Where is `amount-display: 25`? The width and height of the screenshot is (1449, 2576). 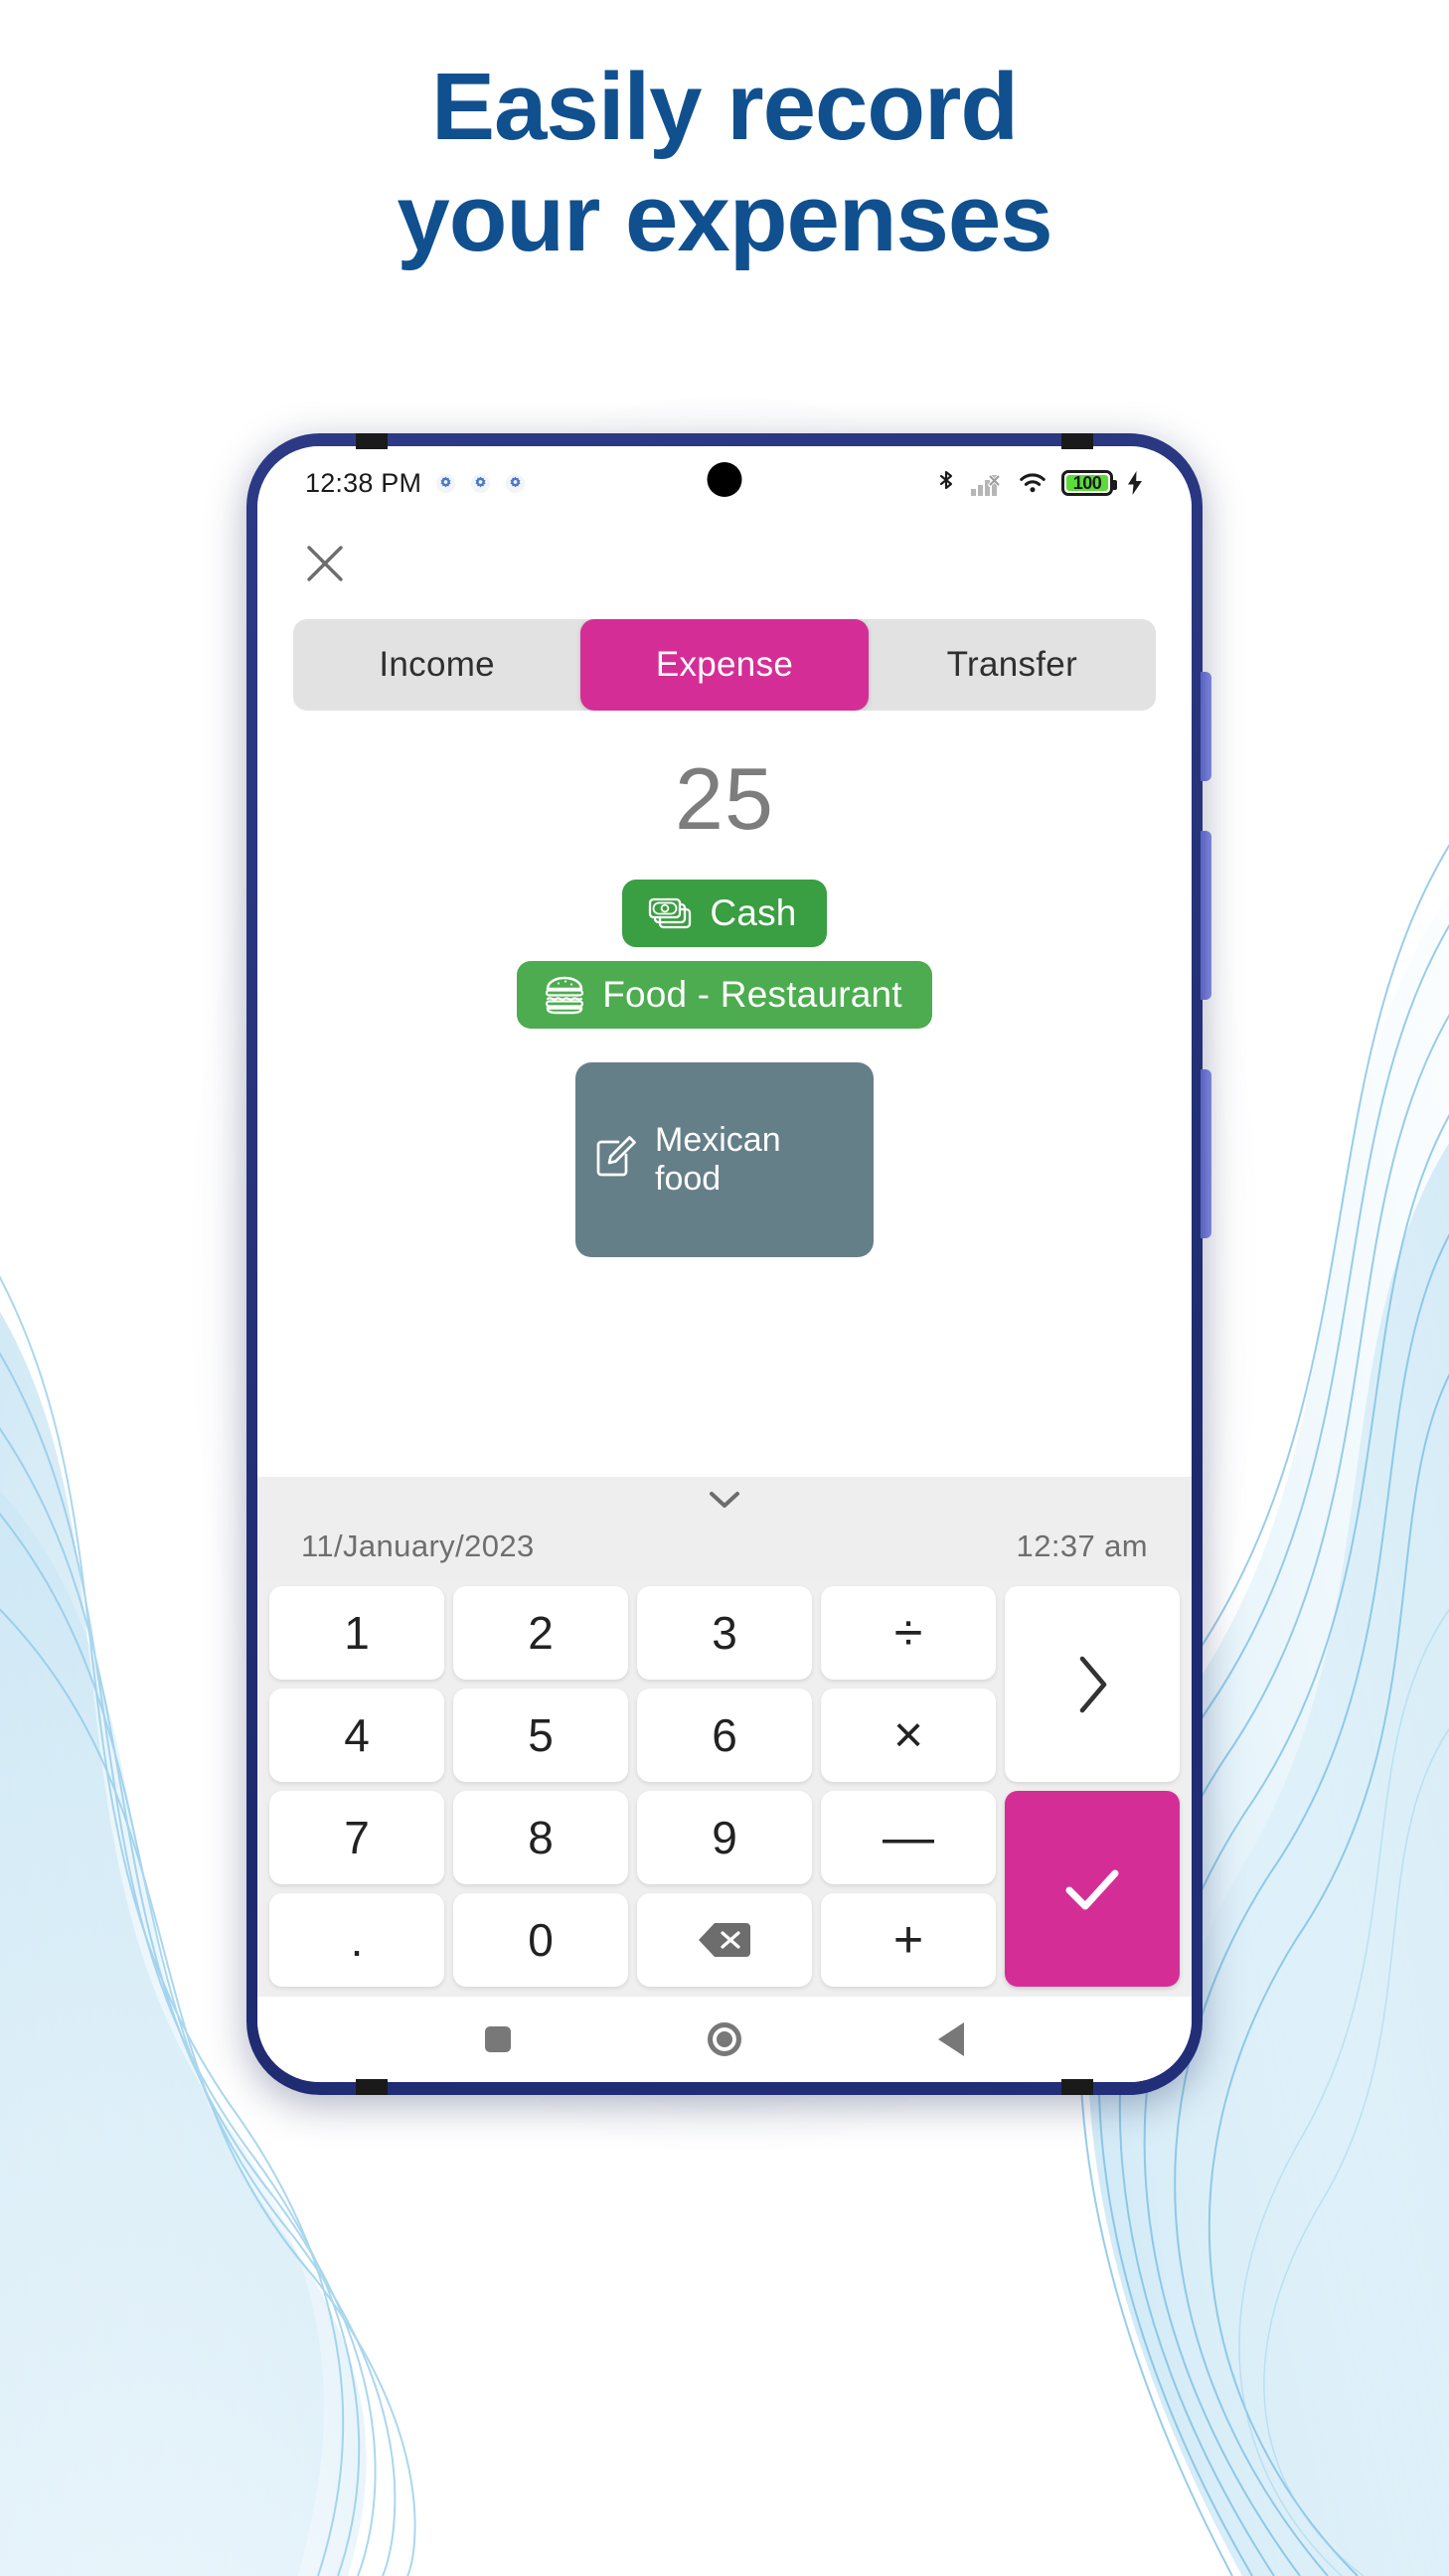 amount-display: 25 is located at coordinates (724, 793).